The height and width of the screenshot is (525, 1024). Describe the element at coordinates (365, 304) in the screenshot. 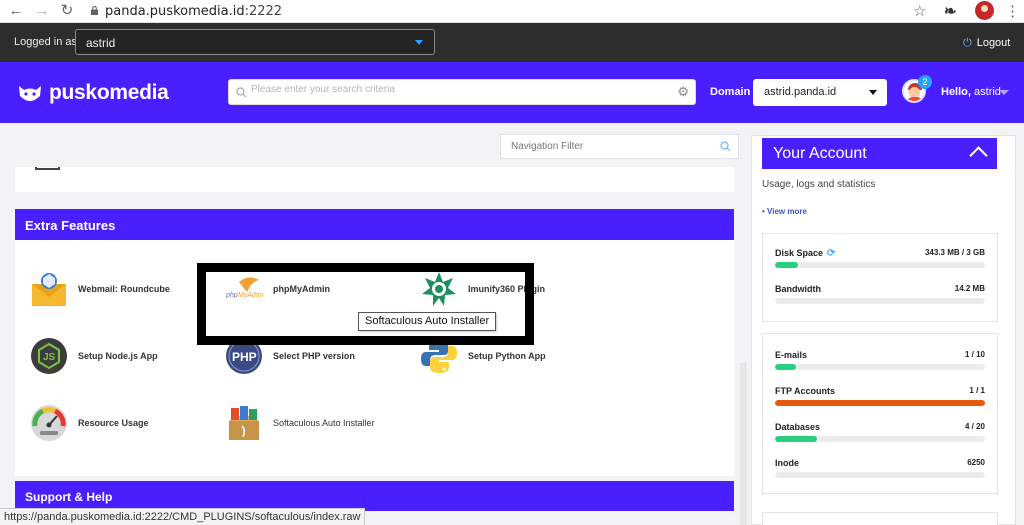

I see `selection-highlight` at that location.